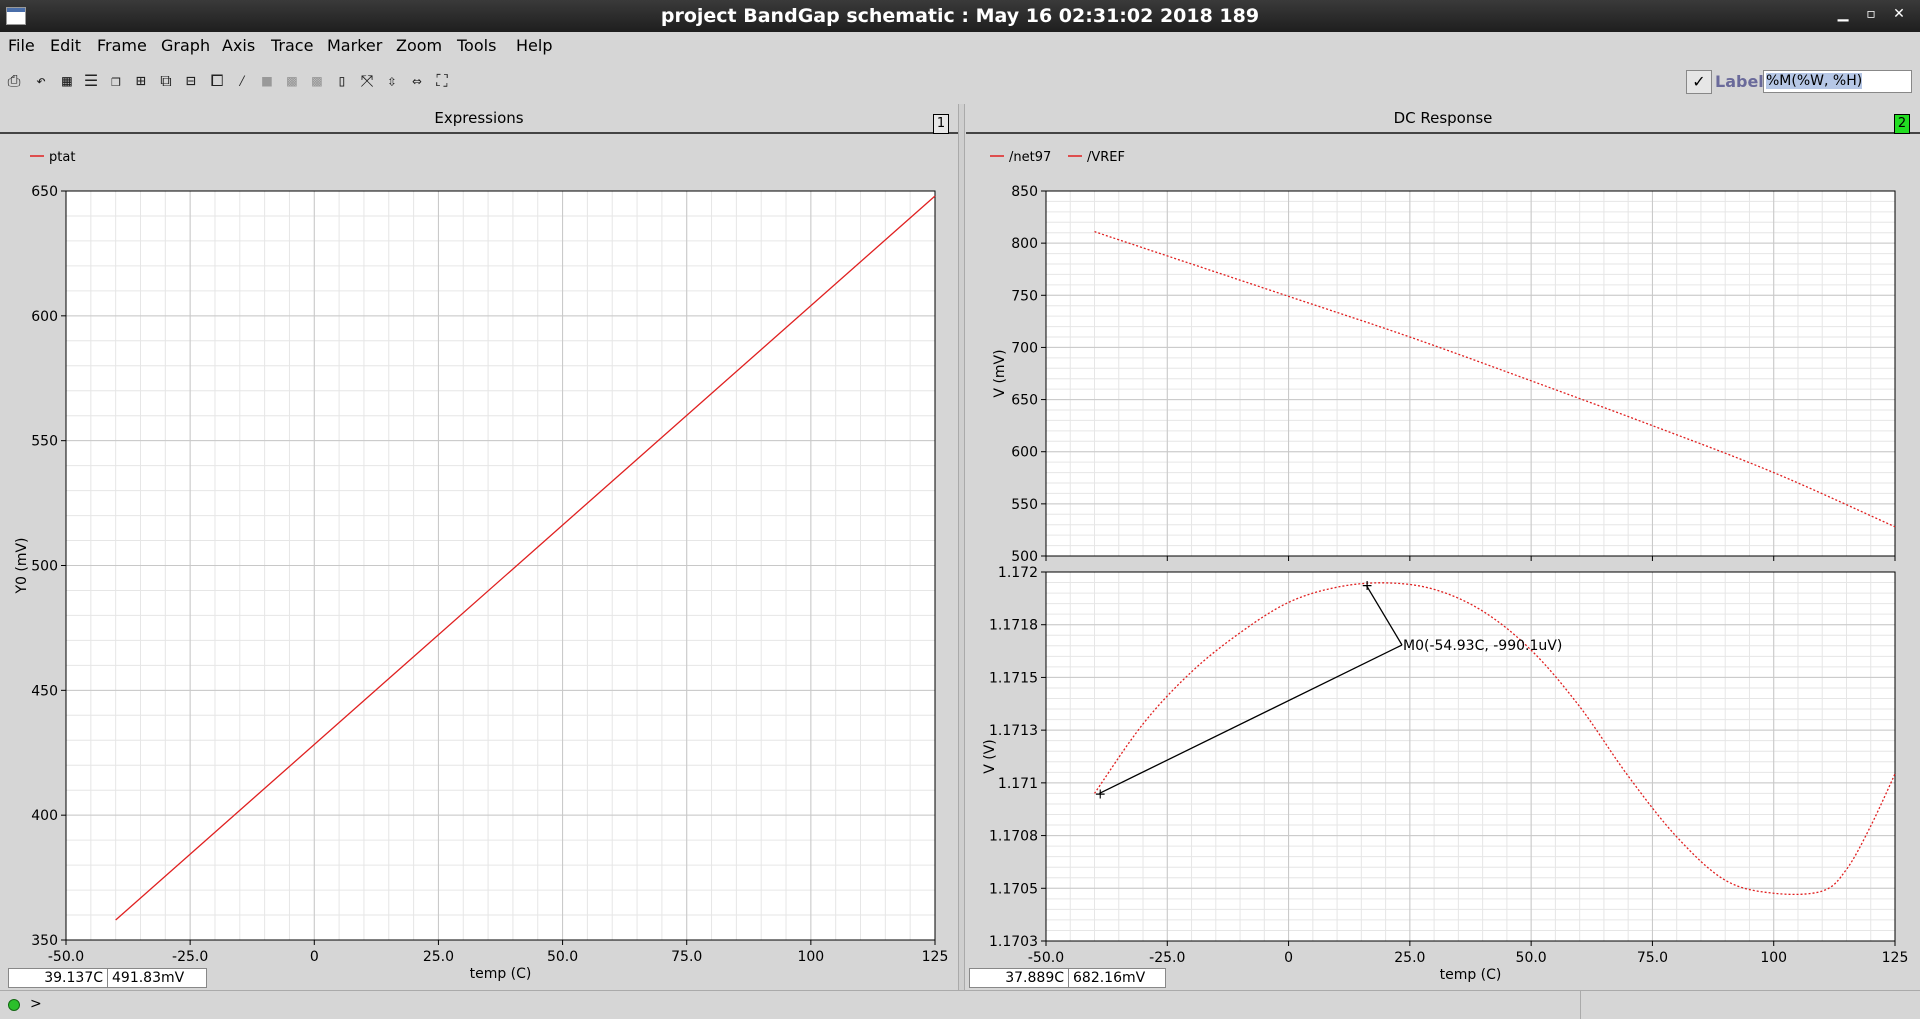  Describe the element at coordinates (1109, 978) in the screenshot. I see `right-status-y: 682.16mV` at that location.